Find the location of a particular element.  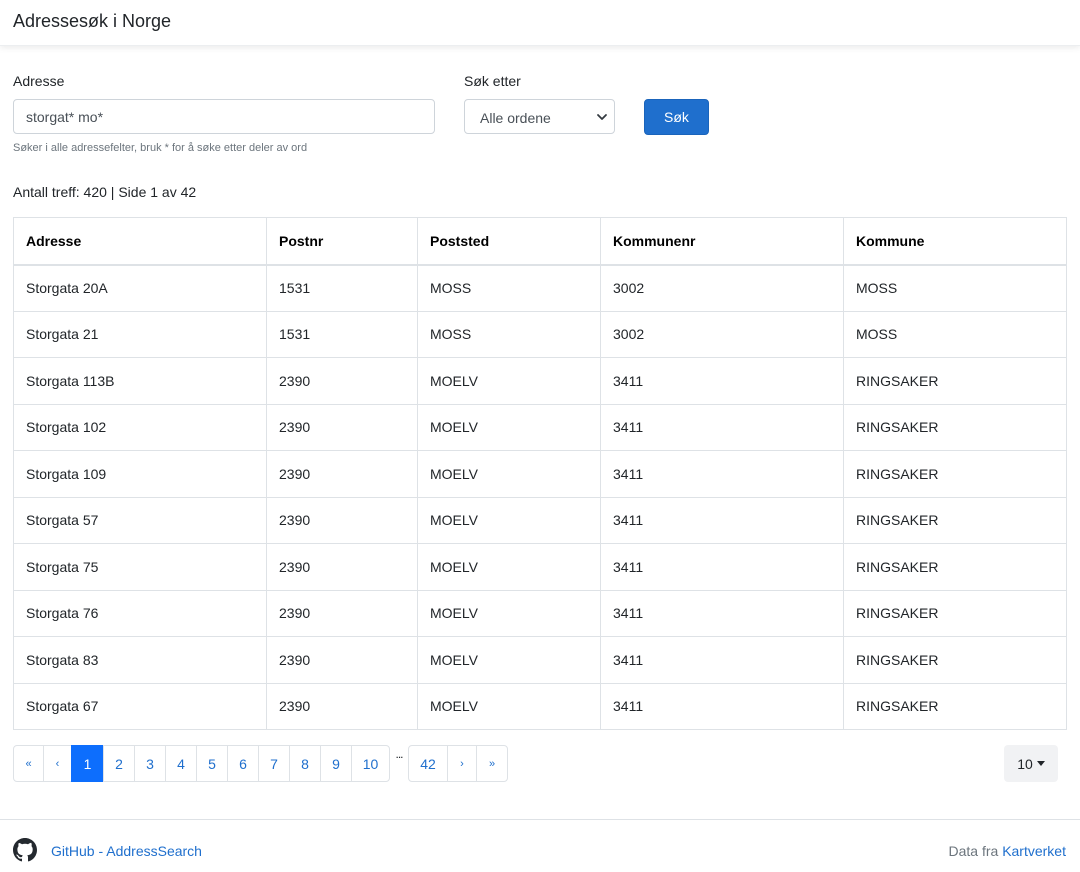

column-header-adresse: Adresse is located at coordinates (140, 241).